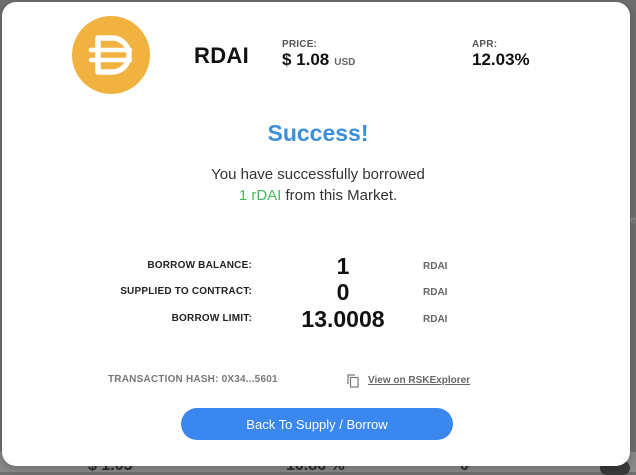 The height and width of the screenshot is (475, 636). Describe the element at coordinates (339, 195) in the screenshot. I see `success-message-suffix: from this Market.` at that location.